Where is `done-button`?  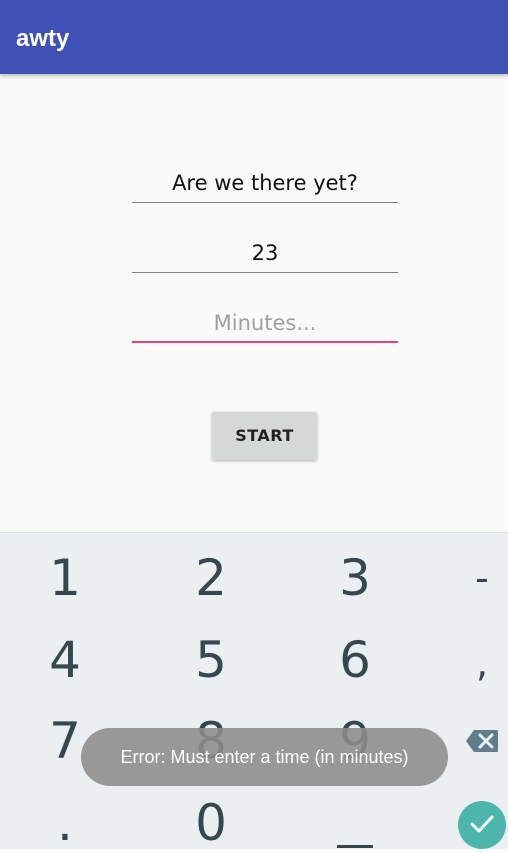 done-button is located at coordinates (482, 825).